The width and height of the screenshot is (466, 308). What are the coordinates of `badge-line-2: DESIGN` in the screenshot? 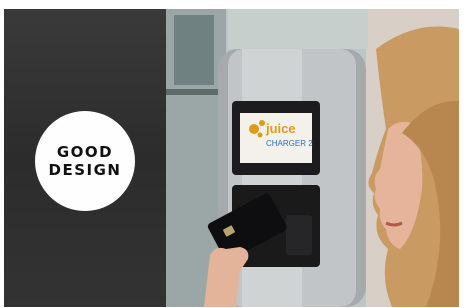 It's located at (85, 170).